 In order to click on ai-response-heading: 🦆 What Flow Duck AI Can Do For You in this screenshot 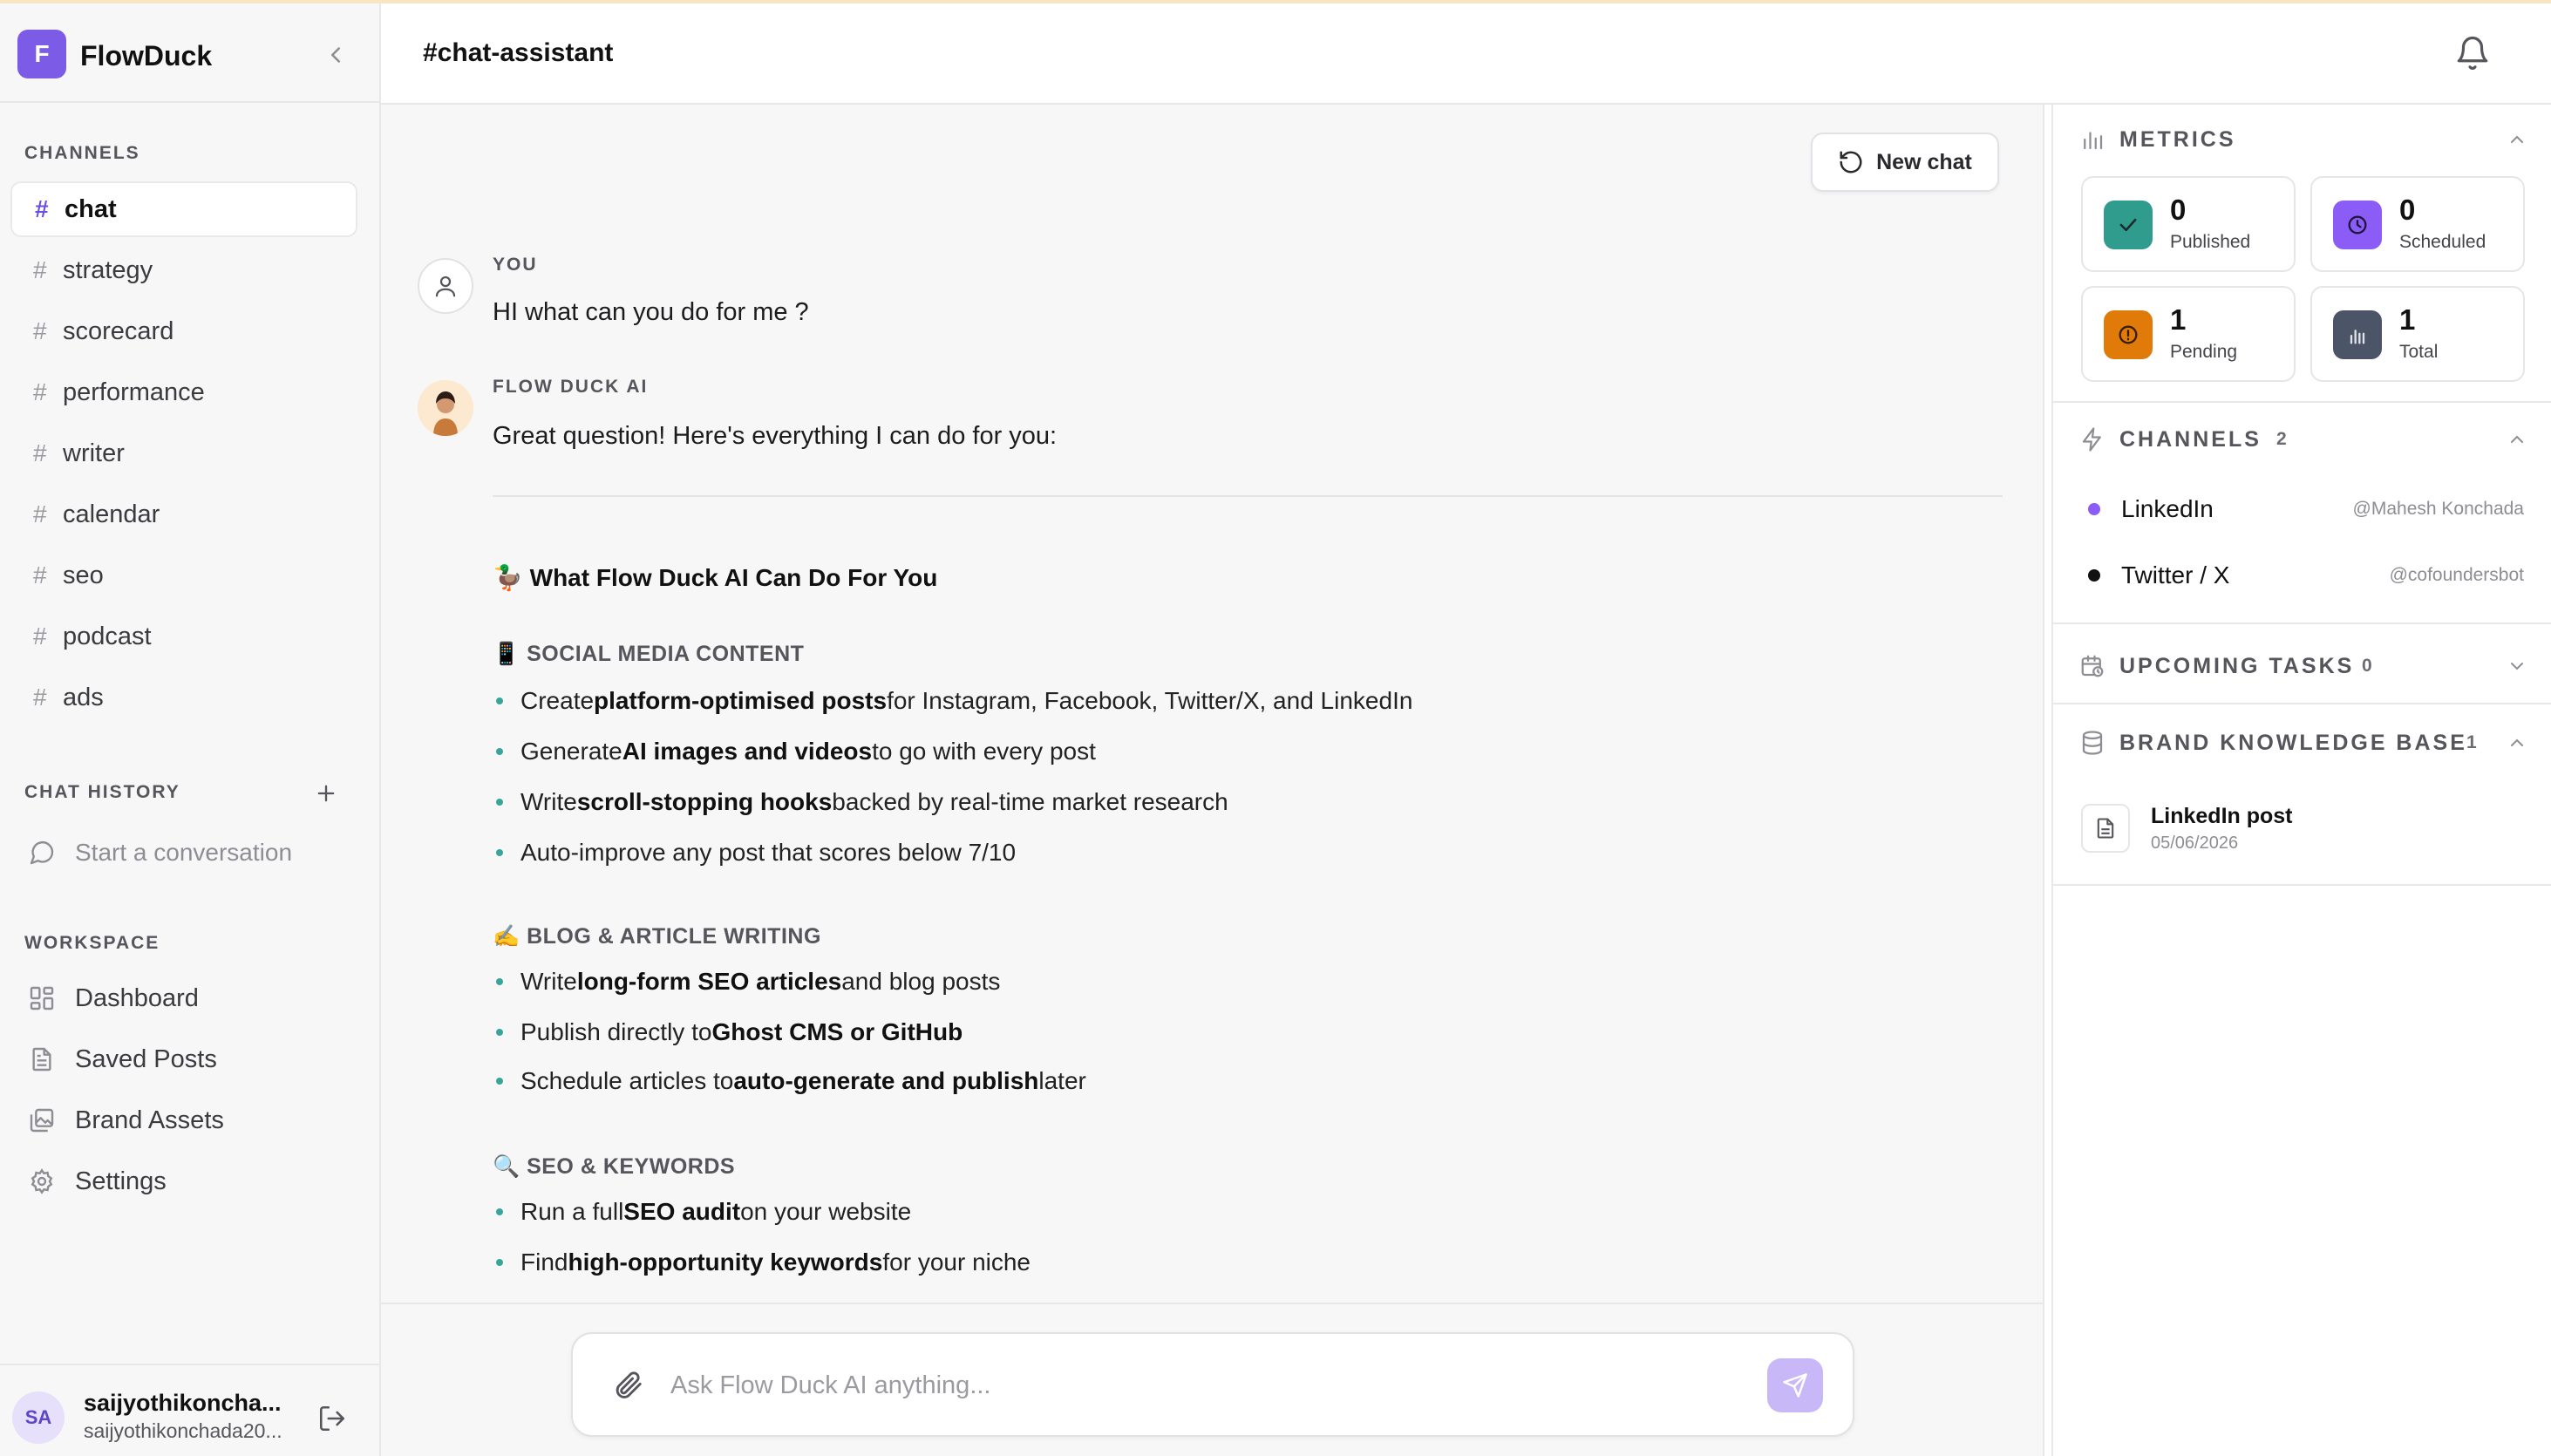, I will do `click(715, 577)`.